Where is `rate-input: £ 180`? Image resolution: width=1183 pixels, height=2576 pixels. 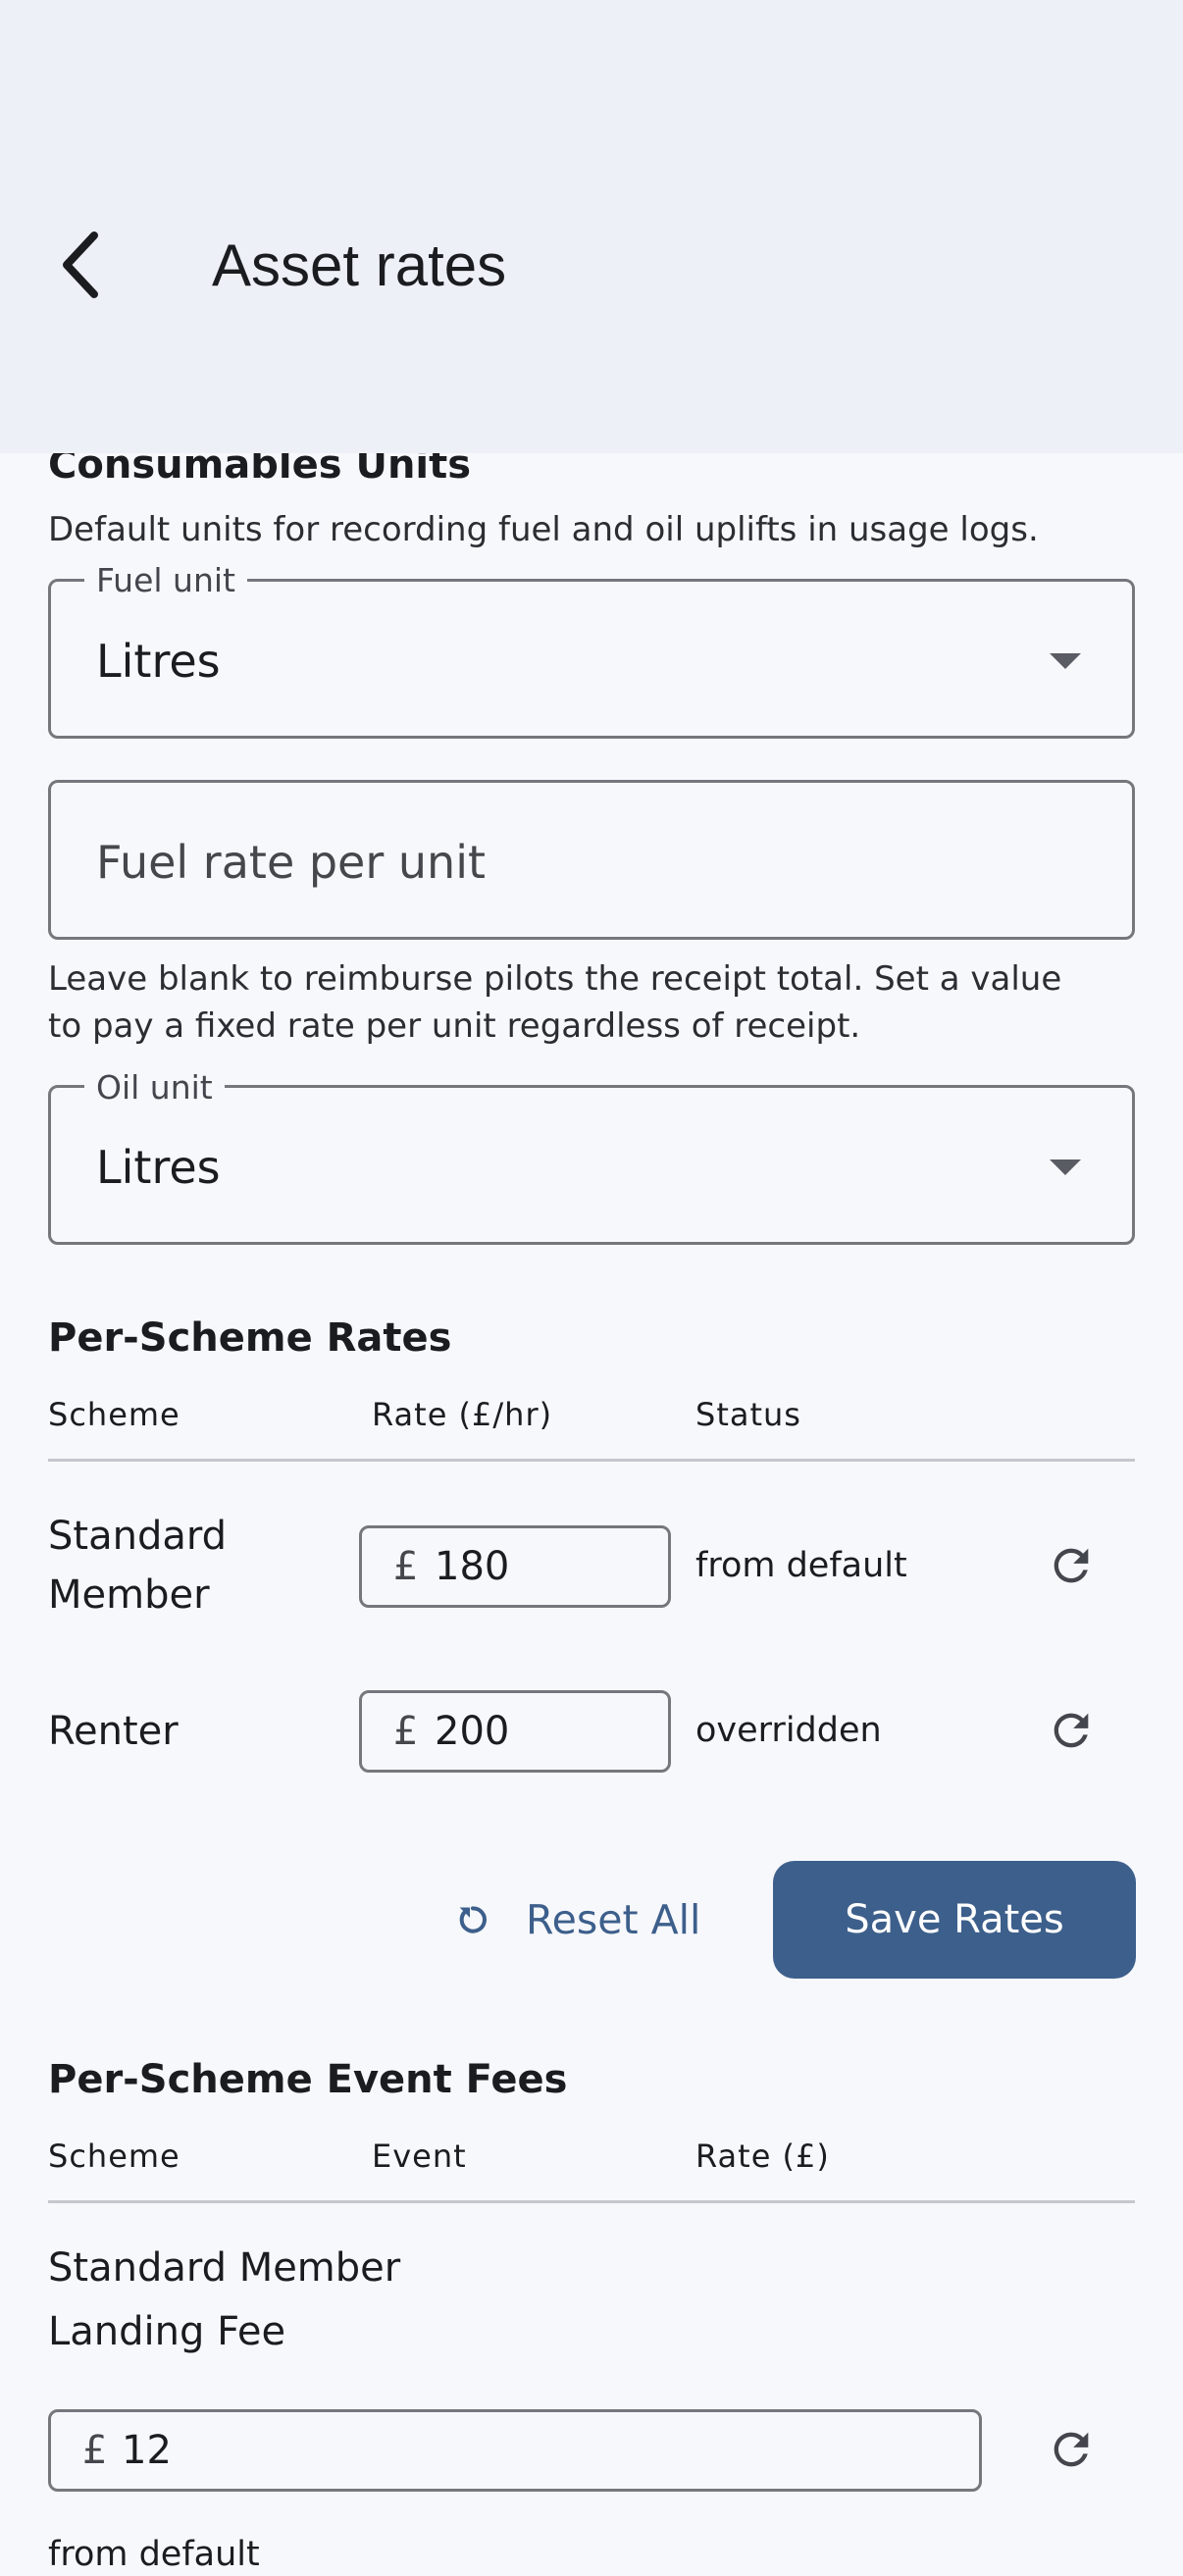
rate-input: £ 180 is located at coordinates (515, 1566).